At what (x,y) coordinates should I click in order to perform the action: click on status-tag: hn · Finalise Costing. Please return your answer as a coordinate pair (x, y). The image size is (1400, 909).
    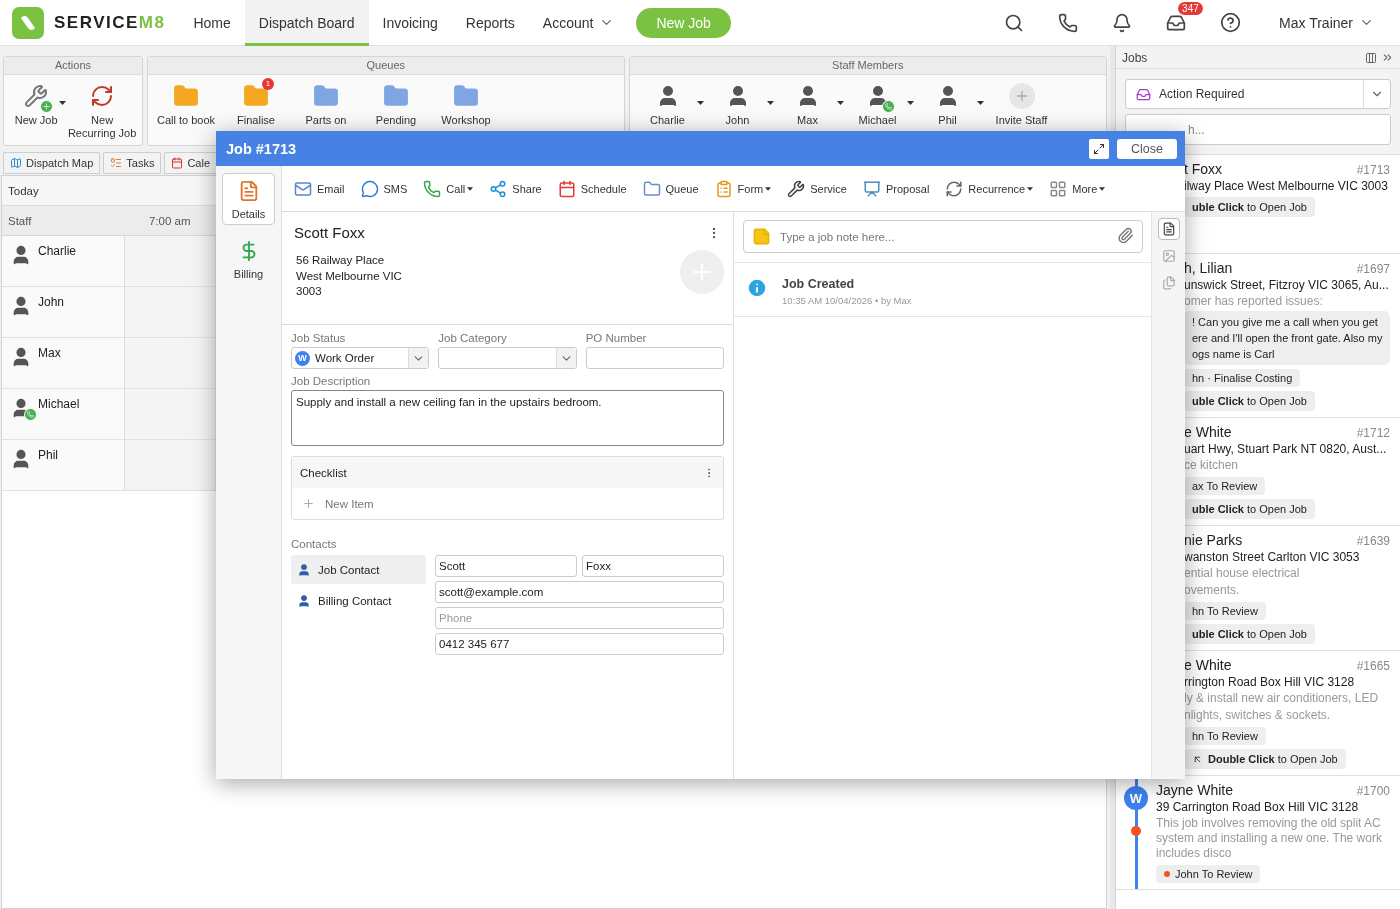
    Looking at the image, I should click on (1242, 378).